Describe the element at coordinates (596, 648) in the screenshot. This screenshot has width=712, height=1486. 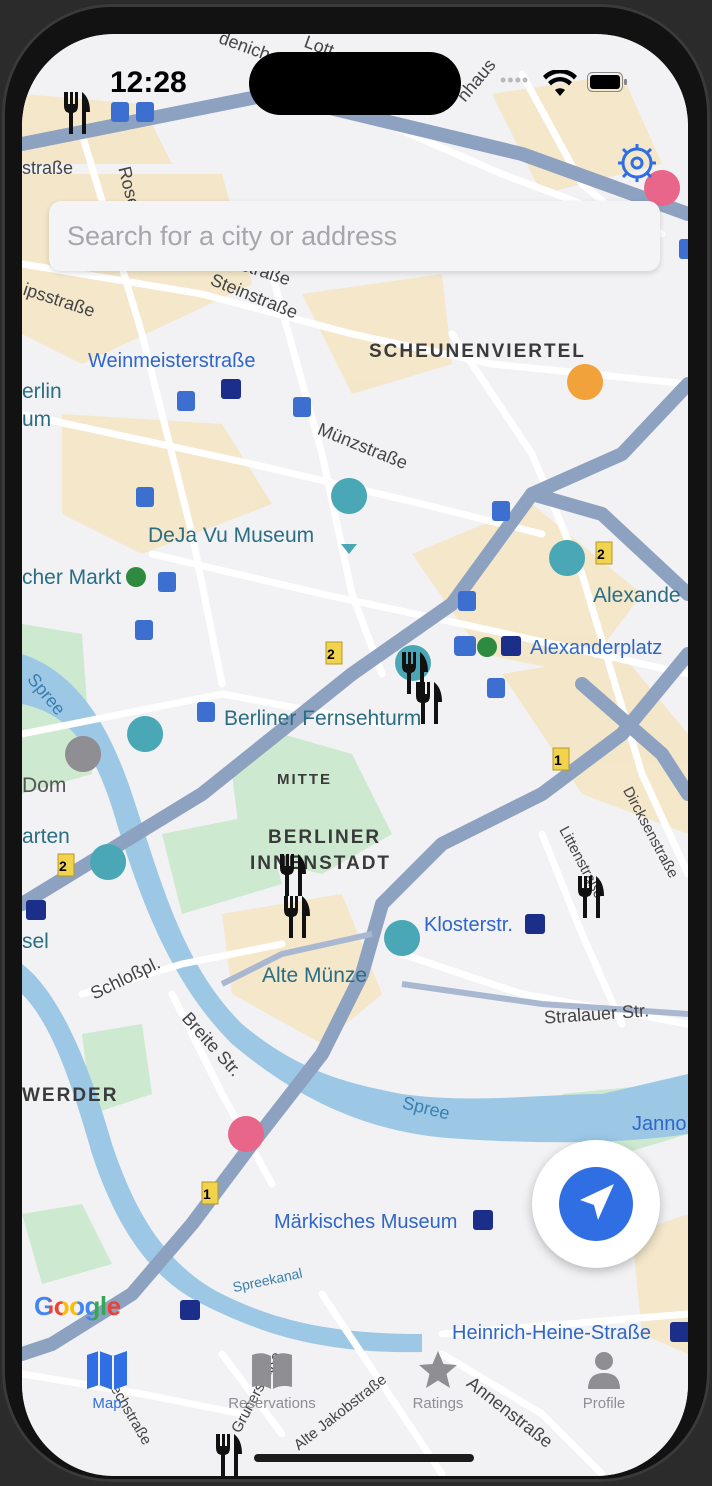
I see `station-label: Alexanderplatz` at that location.